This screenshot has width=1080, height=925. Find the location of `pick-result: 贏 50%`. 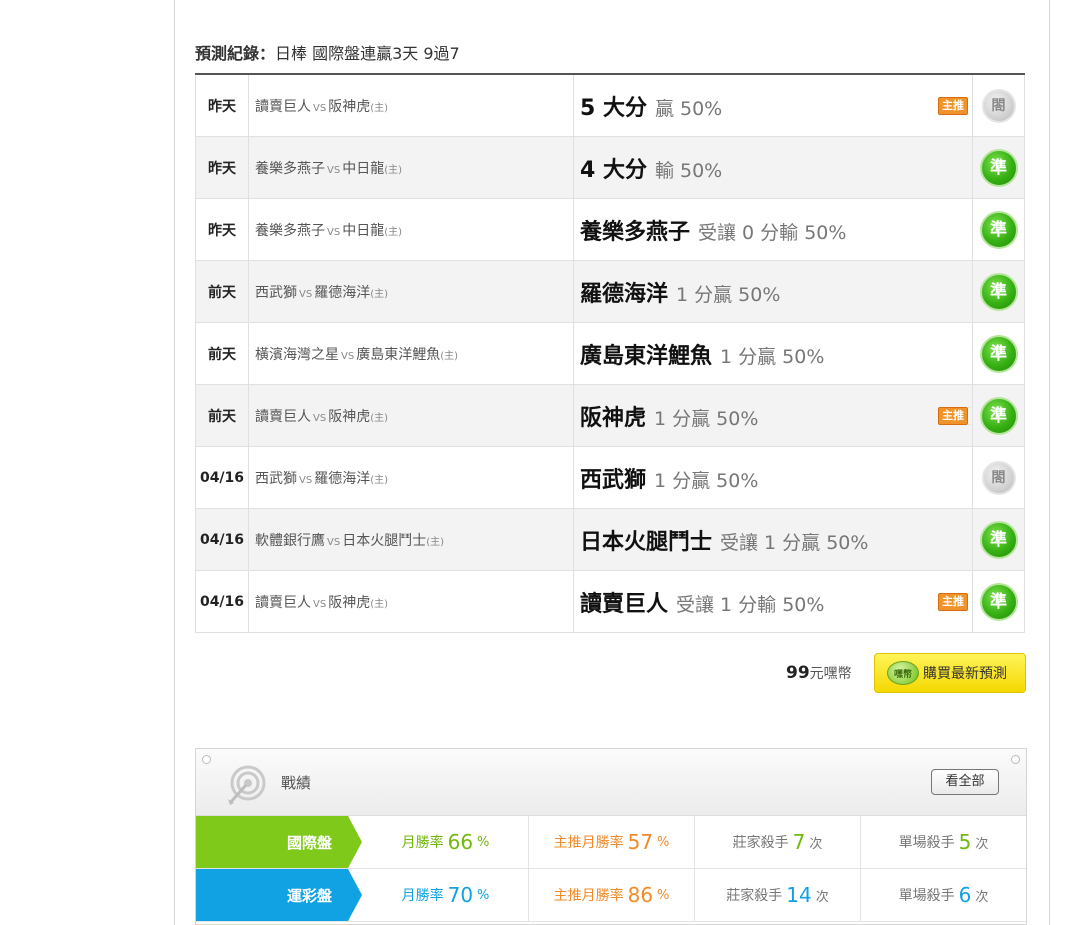

pick-result: 贏 50% is located at coordinates (688, 108).